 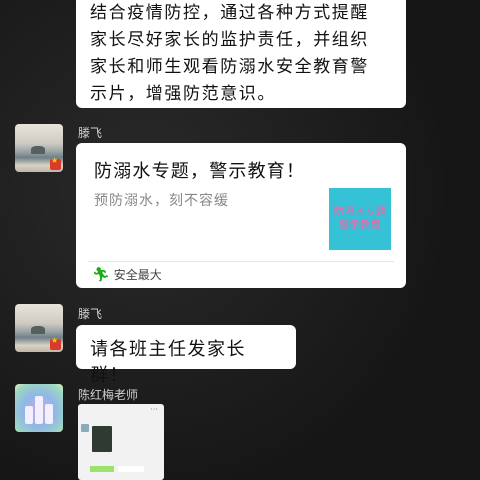 What do you see at coordinates (229, 67) in the screenshot?
I see `message-text-line: 家长和师生观看防溺水安全教育警` at bounding box center [229, 67].